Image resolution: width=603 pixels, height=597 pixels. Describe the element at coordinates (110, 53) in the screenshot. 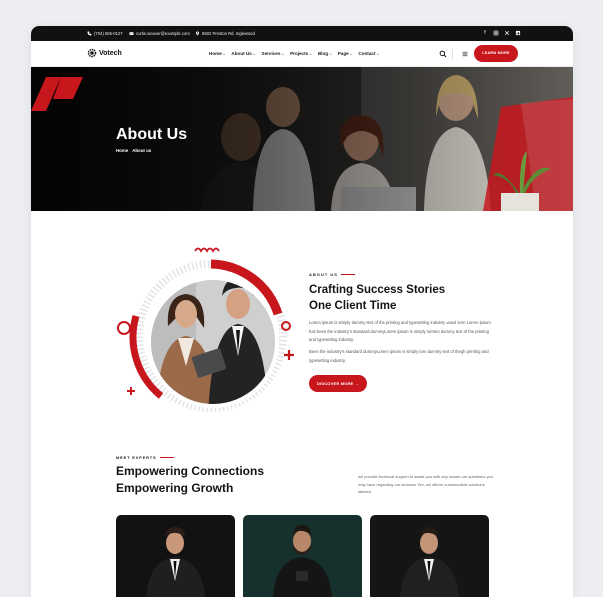

I see `logo-text: Votech` at that location.